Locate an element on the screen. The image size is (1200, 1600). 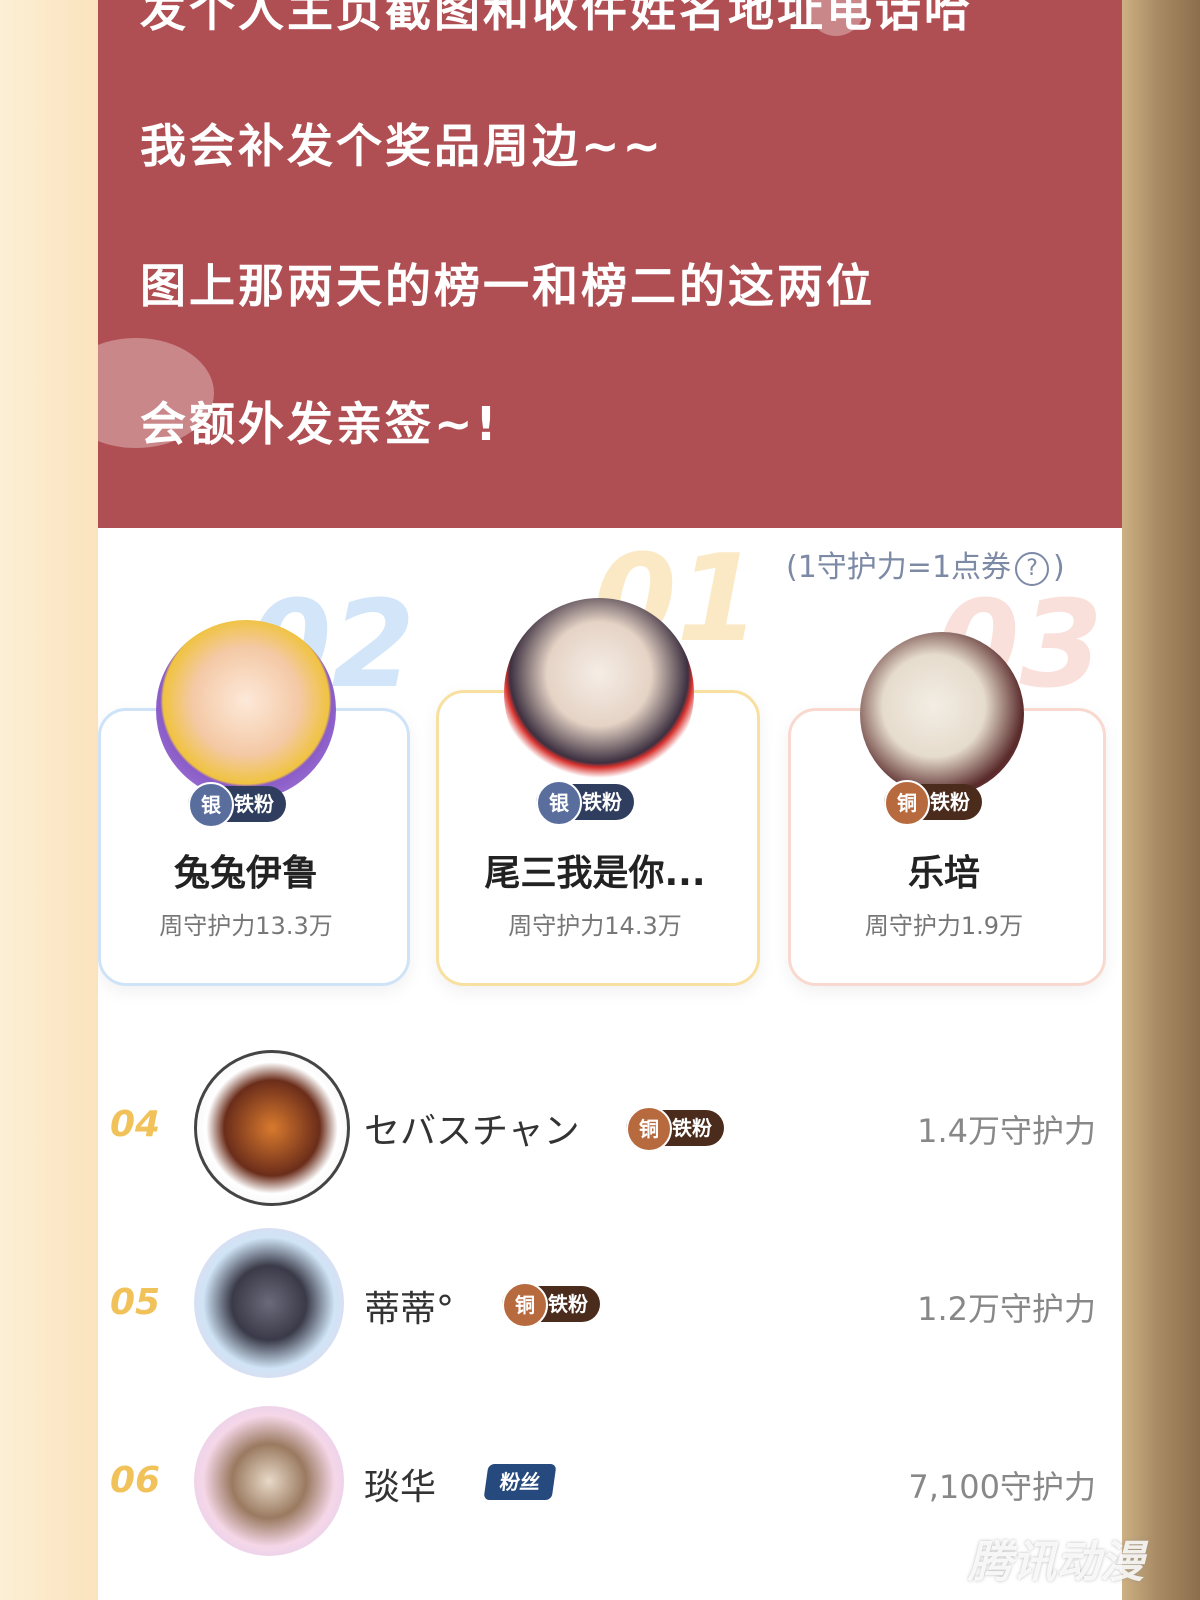
podium-power: 周守护力1.9万 is located at coordinates (944, 926).